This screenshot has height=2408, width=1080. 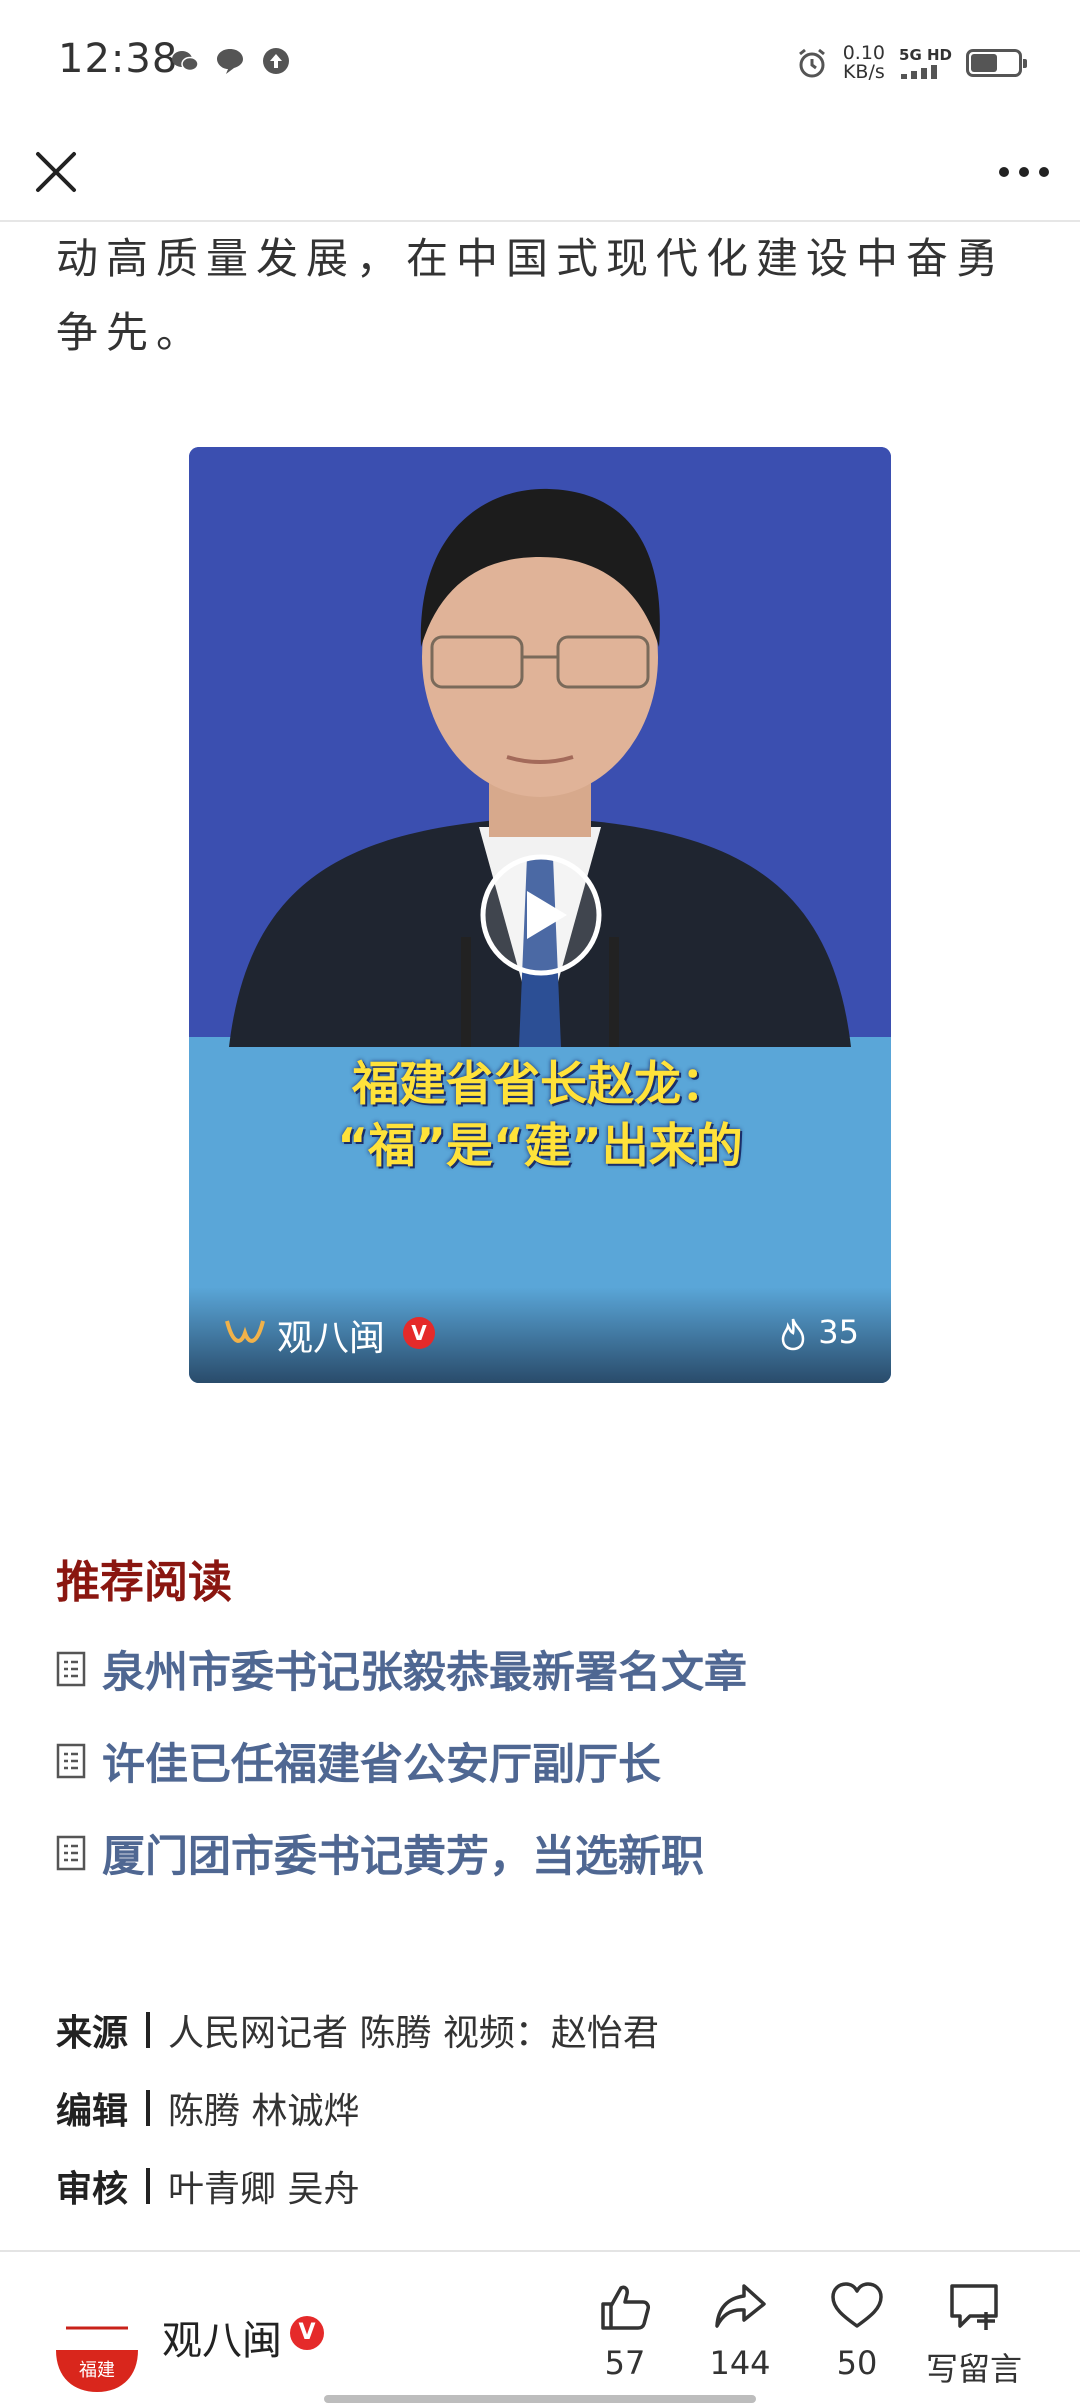 What do you see at coordinates (540, 63) in the screenshot?
I see `status-bar: 12:38 0.10 KB/s 5G HD` at bounding box center [540, 63].